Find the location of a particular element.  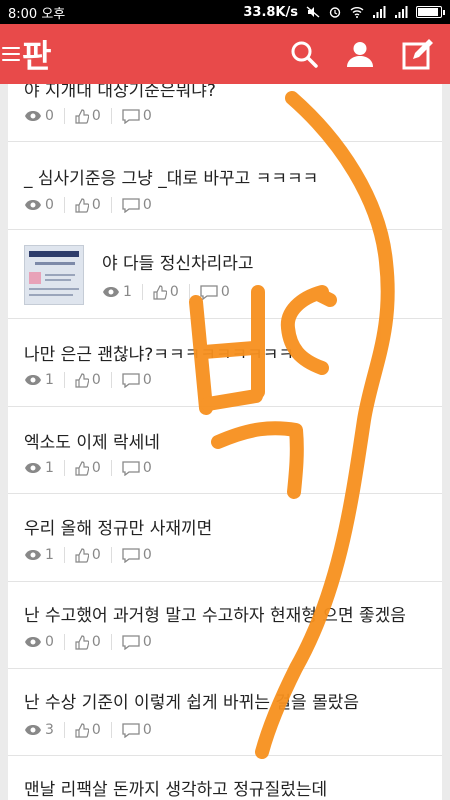

post-meta: 3 0 0 is located at coordinates (88, 730).